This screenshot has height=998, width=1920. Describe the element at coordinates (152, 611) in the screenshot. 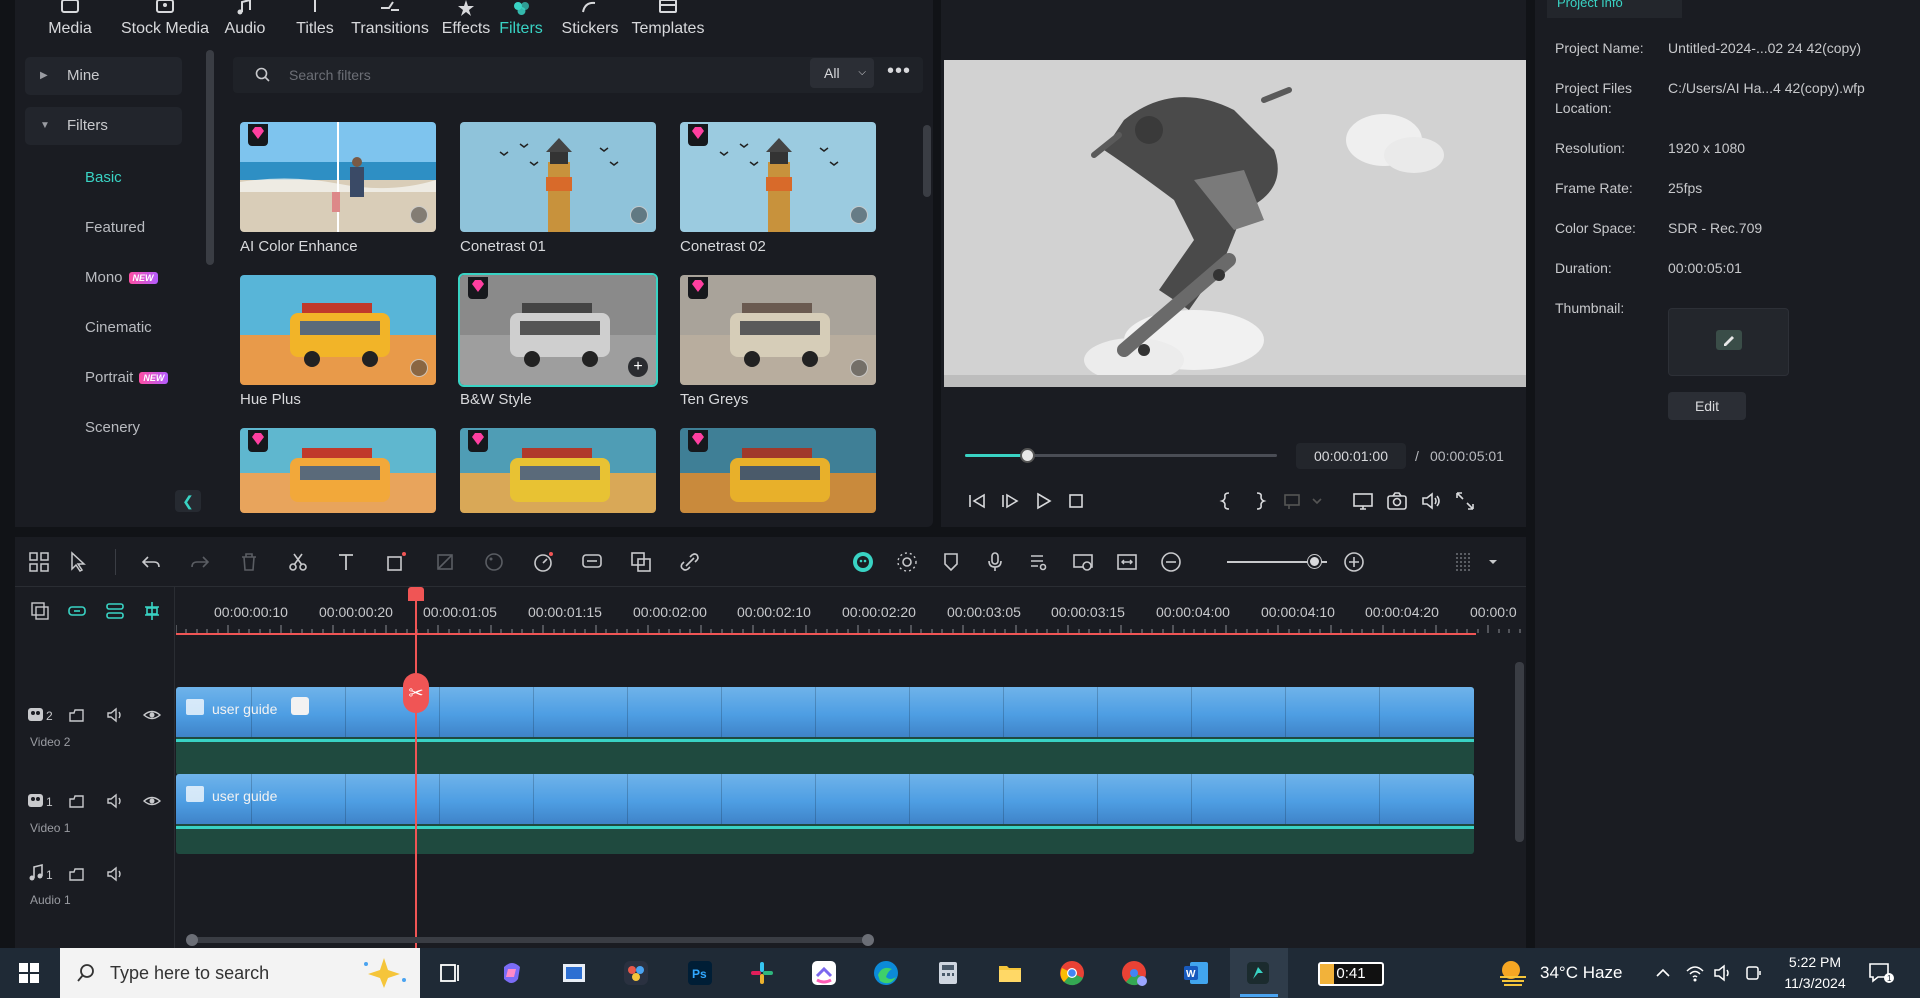

I see `magnetic-snap-icon` at that location.